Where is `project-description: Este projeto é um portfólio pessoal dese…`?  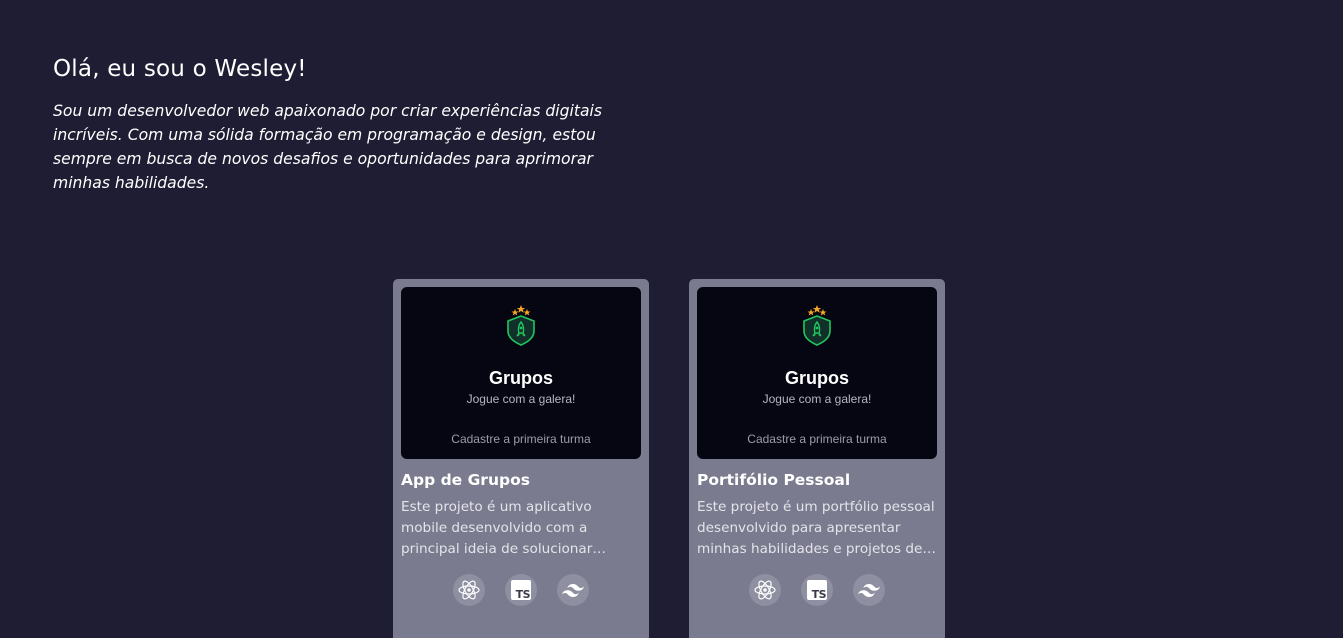 project-description: Este projeto é um portfólio pessoal dese… is located at coordinates (816, 528).